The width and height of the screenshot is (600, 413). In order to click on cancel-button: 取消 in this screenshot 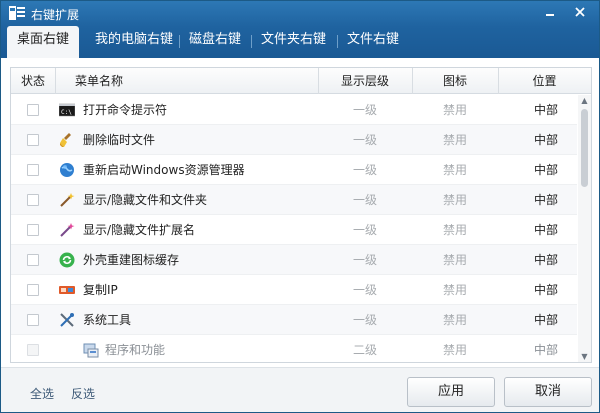, I will do `click(548, 392)`.